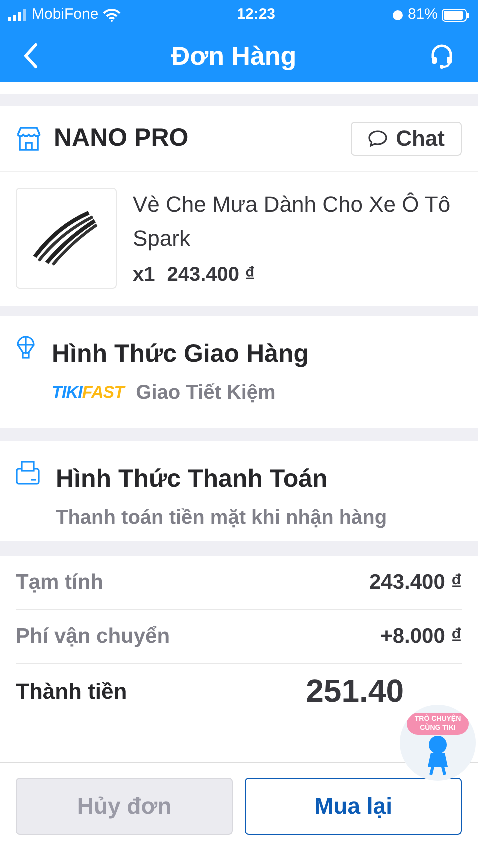 Image resolution: width=478 pixels, height=850 pixels. What do you see at coordinates (72, 692) in the screenshot?
I see `summary-label: Thành tiền` at bounding box center [72, 692].